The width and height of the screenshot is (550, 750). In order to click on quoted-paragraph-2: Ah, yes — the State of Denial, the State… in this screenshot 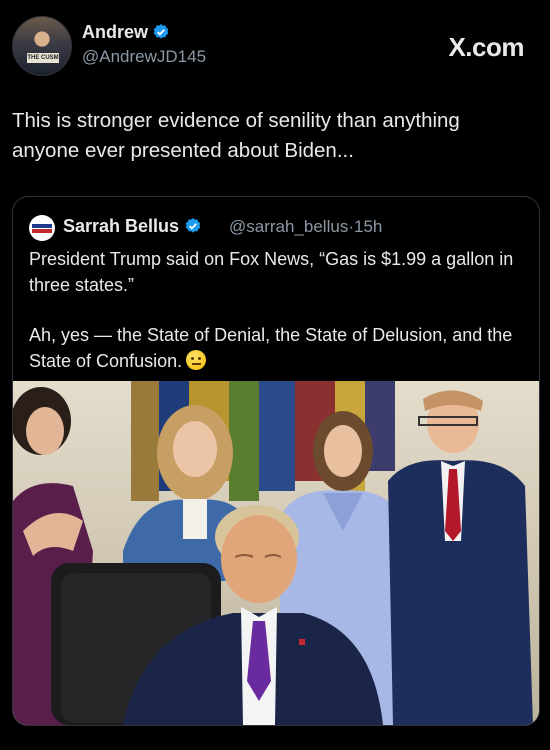, I will do `click(271, 348)`.